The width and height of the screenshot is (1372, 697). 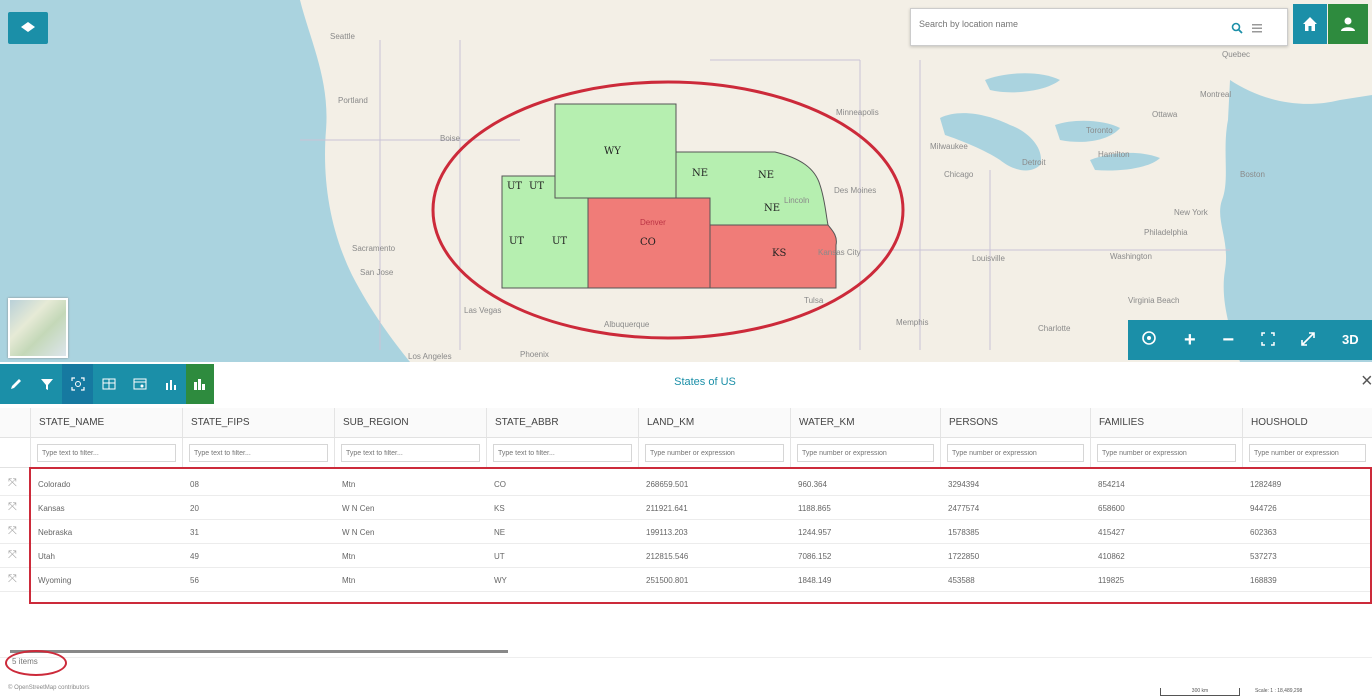 I want to click on fullscreen-icon, so click(x=1308, y=340).